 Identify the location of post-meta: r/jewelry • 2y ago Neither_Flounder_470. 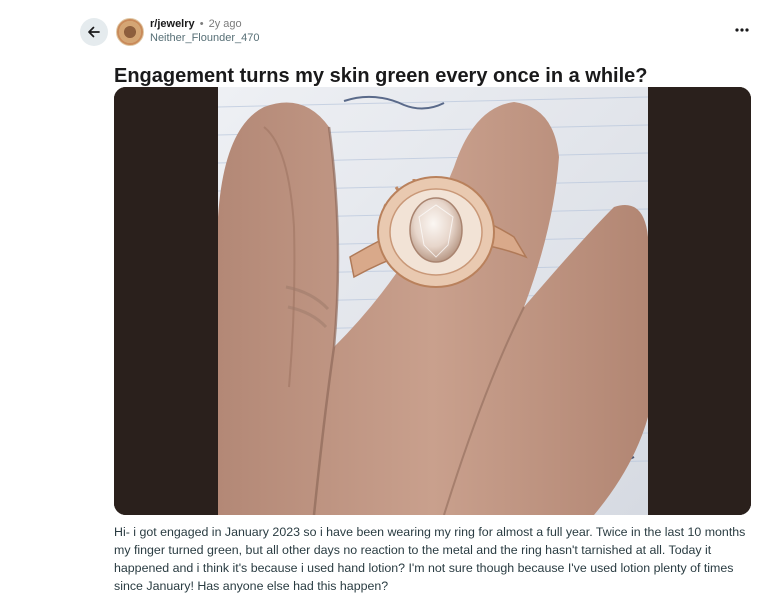
(204, 31).